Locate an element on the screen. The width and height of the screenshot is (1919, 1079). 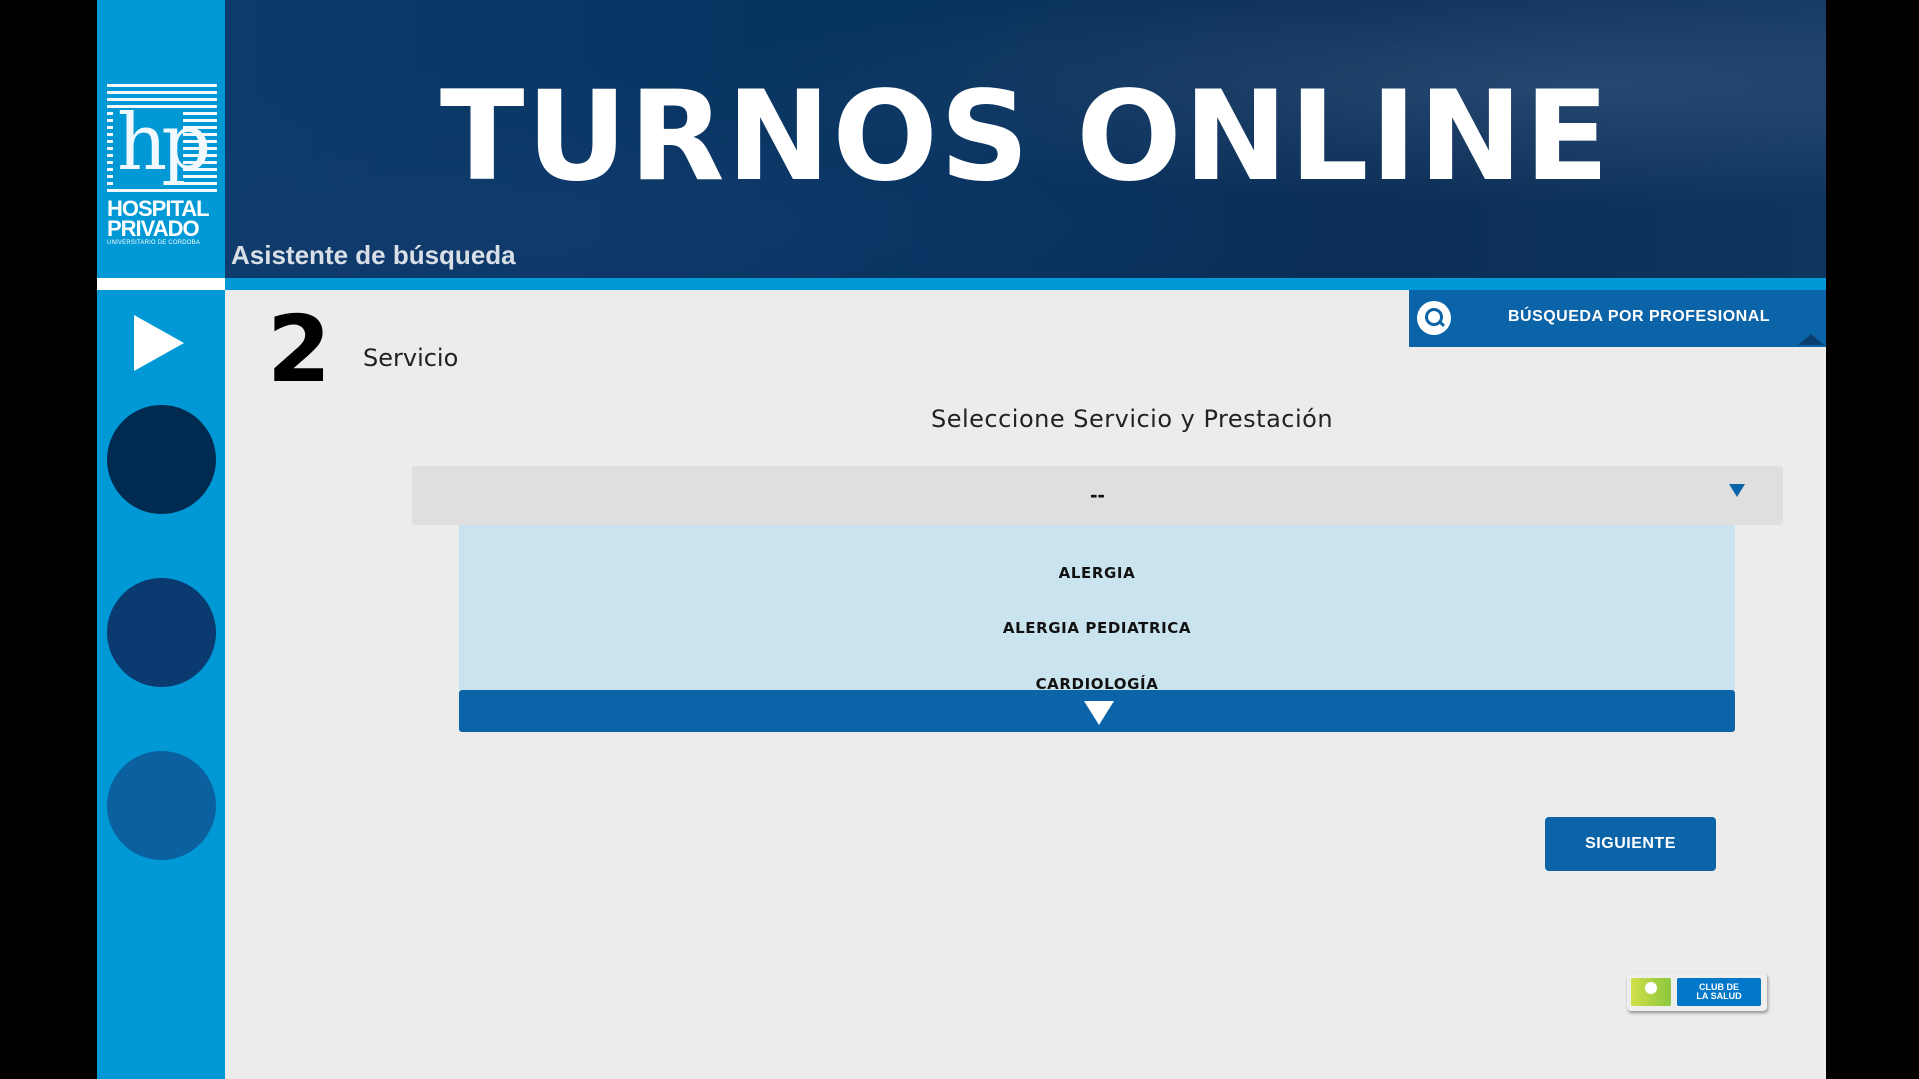
search-by-professional-label: BÚSQUEDA POR PROFESIONAL is located at coordinates (1639, 316).